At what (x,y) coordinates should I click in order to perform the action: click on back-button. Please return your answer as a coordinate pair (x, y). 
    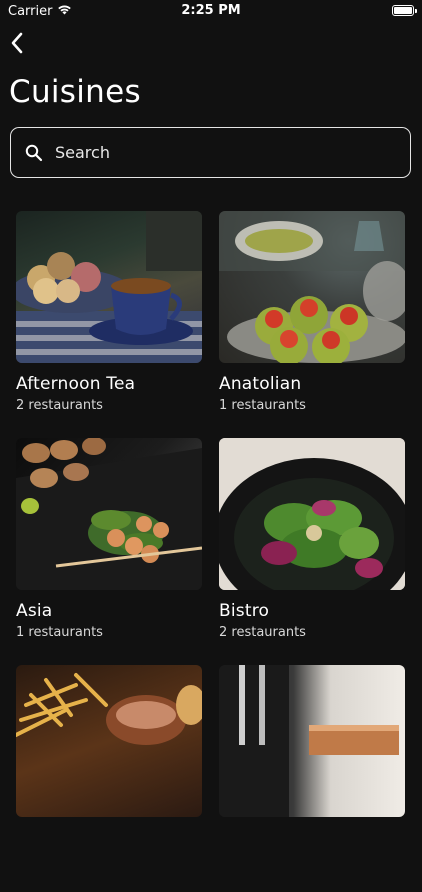
    Looking at the image, I should click on (17, 43).